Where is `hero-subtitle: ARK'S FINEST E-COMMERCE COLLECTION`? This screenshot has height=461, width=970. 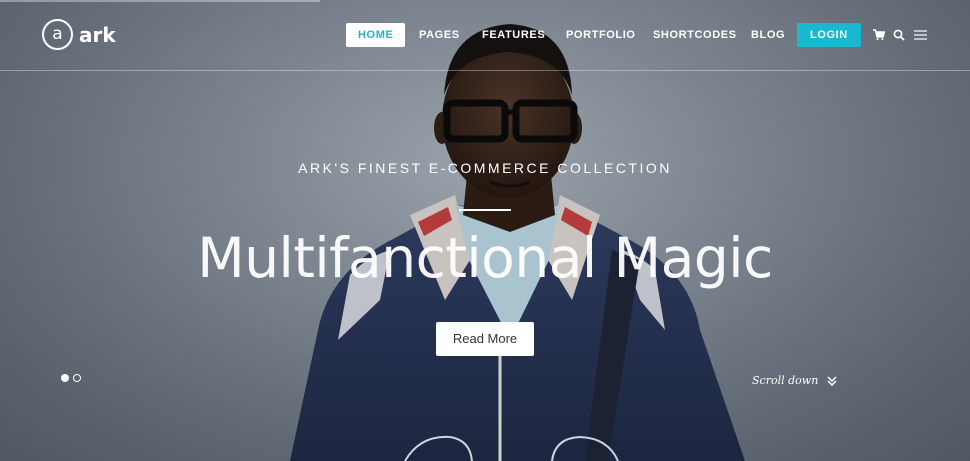
hero-subtitle: ARK'S FINEST E-COMMERCE COLLECTION is located at coordinates (485, 168).